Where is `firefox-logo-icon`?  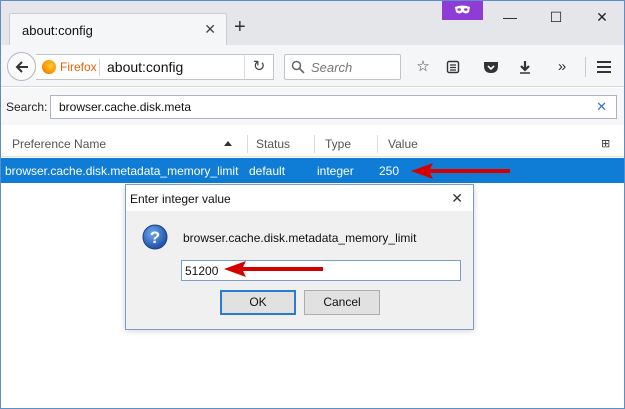
firefox-logo-icon is located at coordinates (49, 67).